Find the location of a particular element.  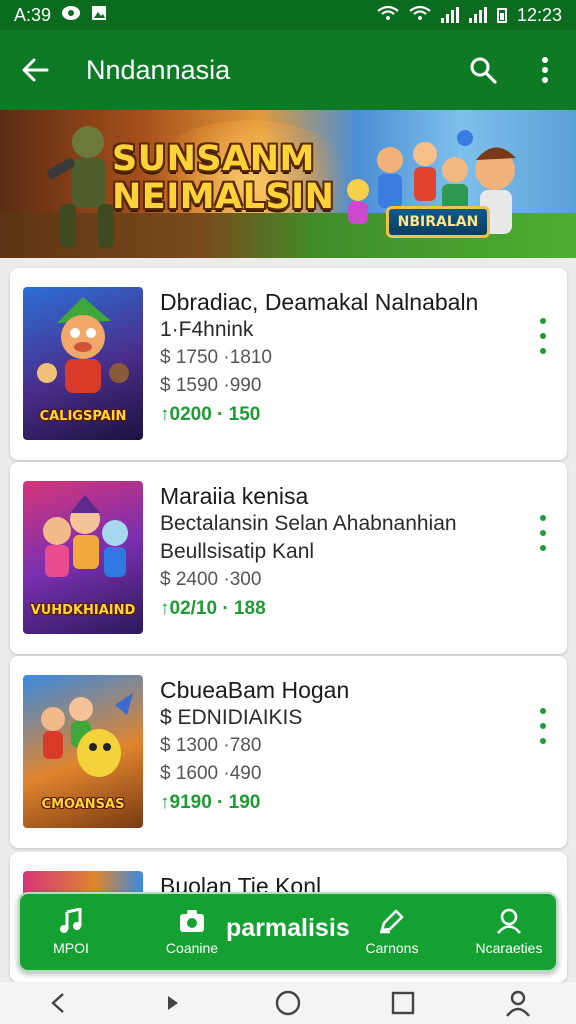

back-button is located at coordinates (35, 70).